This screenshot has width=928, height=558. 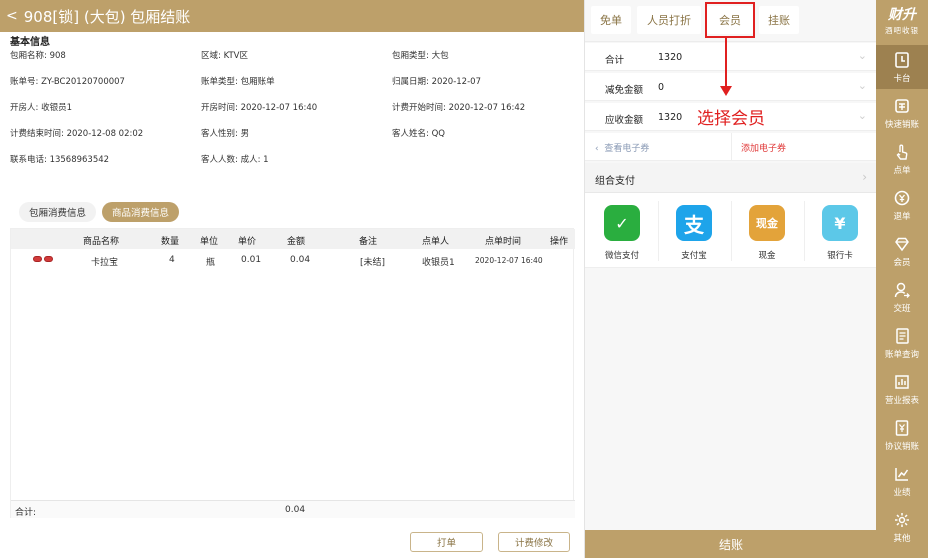 What do you see at coordinates (840, 233) in the screenshot?
I see `pay-bank-card: ¥ 银行卡` at bounding box center [840, 233].